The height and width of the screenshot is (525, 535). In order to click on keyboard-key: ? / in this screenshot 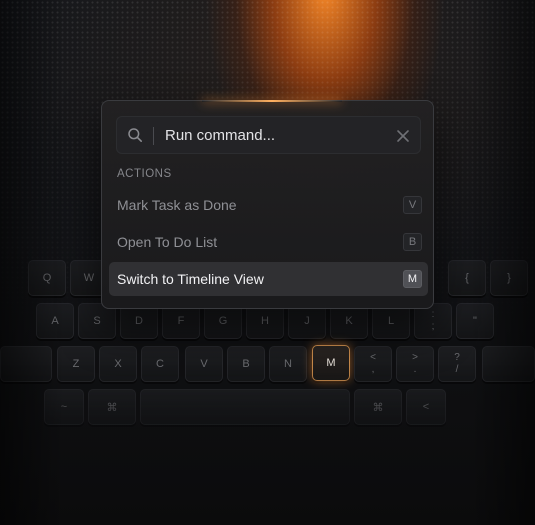, I will do `click(457, 364)`.